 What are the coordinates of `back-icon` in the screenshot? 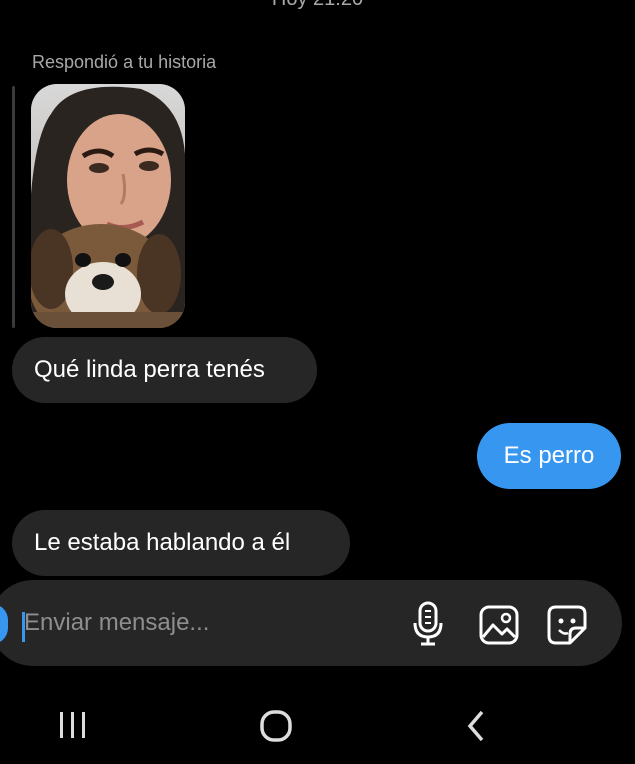 It's located at (476, 728).